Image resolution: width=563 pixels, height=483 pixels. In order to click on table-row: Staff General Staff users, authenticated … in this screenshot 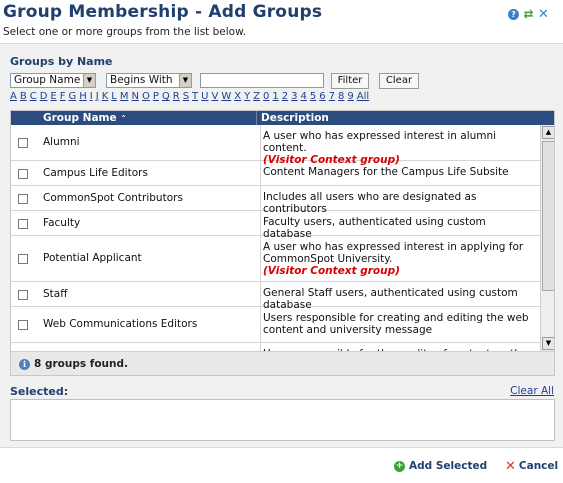, I will do `click(275, 296)`.